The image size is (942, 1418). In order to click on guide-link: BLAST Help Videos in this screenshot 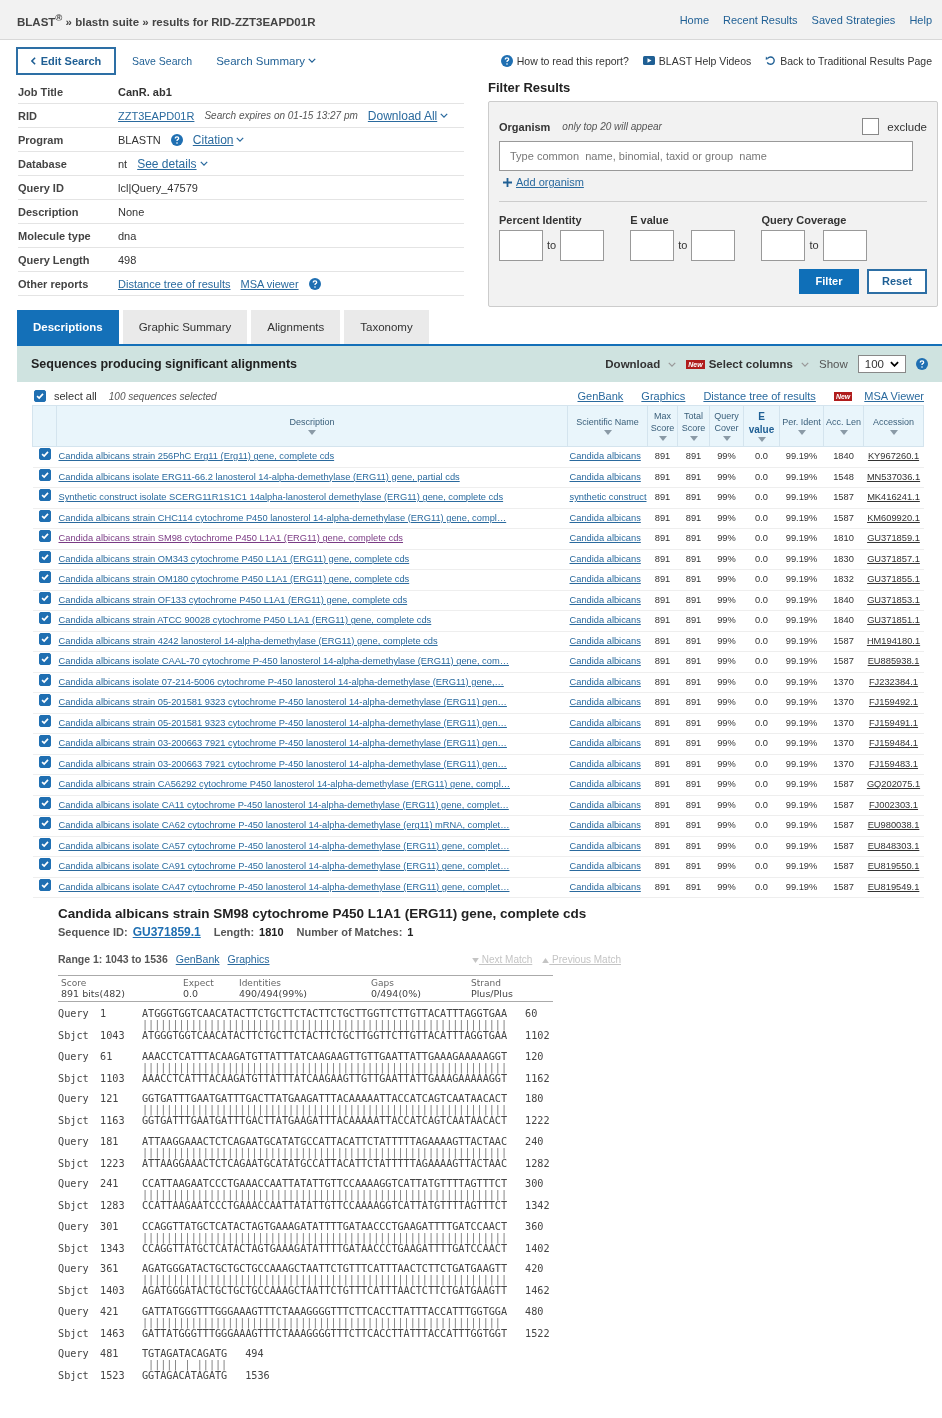, I will do `click(697, 60)`.